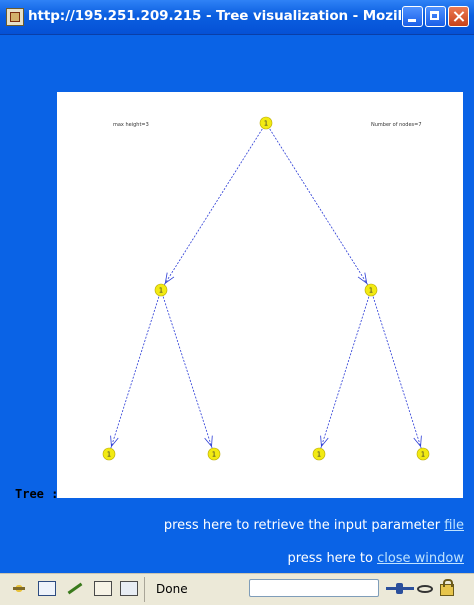 Image resolution: width=474 pixels, height=605 pixels. What do you see at coordinates (396, 125) in the screenshot?
I see `node-count-note: Number of nodes=7` at bounding box center [396, 125].